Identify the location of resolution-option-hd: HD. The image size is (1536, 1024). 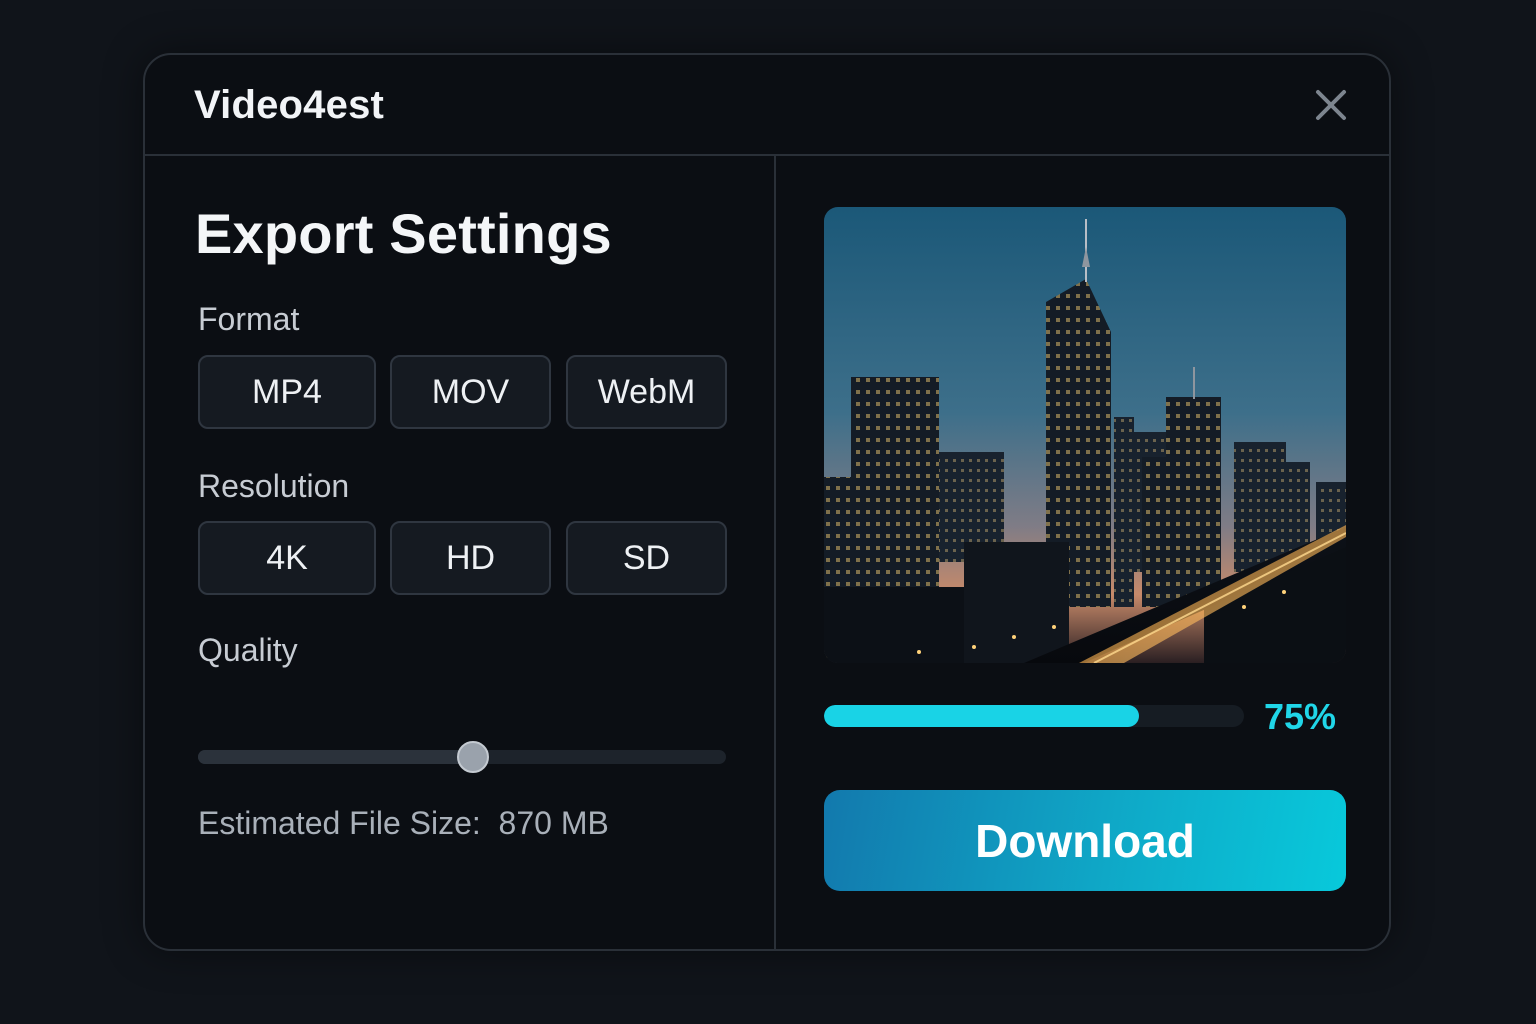
(470, 558).